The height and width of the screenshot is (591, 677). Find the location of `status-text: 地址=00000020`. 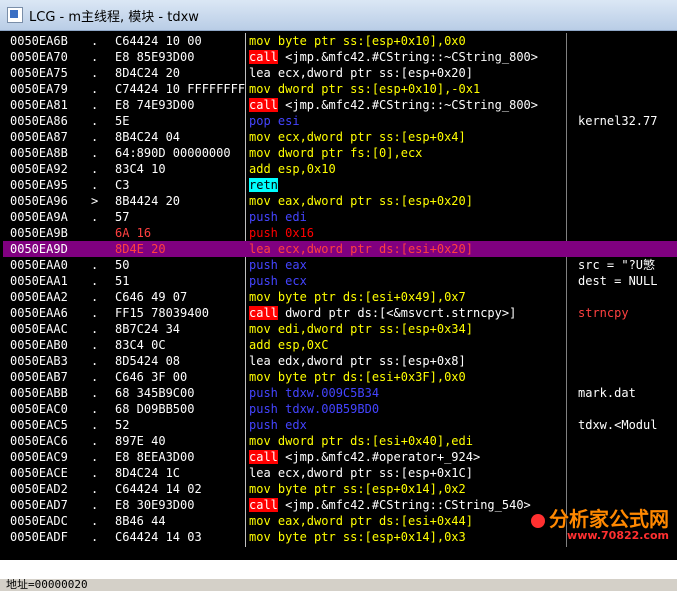

status-text: 地址=00000020 is located at coordinates (47, 585).